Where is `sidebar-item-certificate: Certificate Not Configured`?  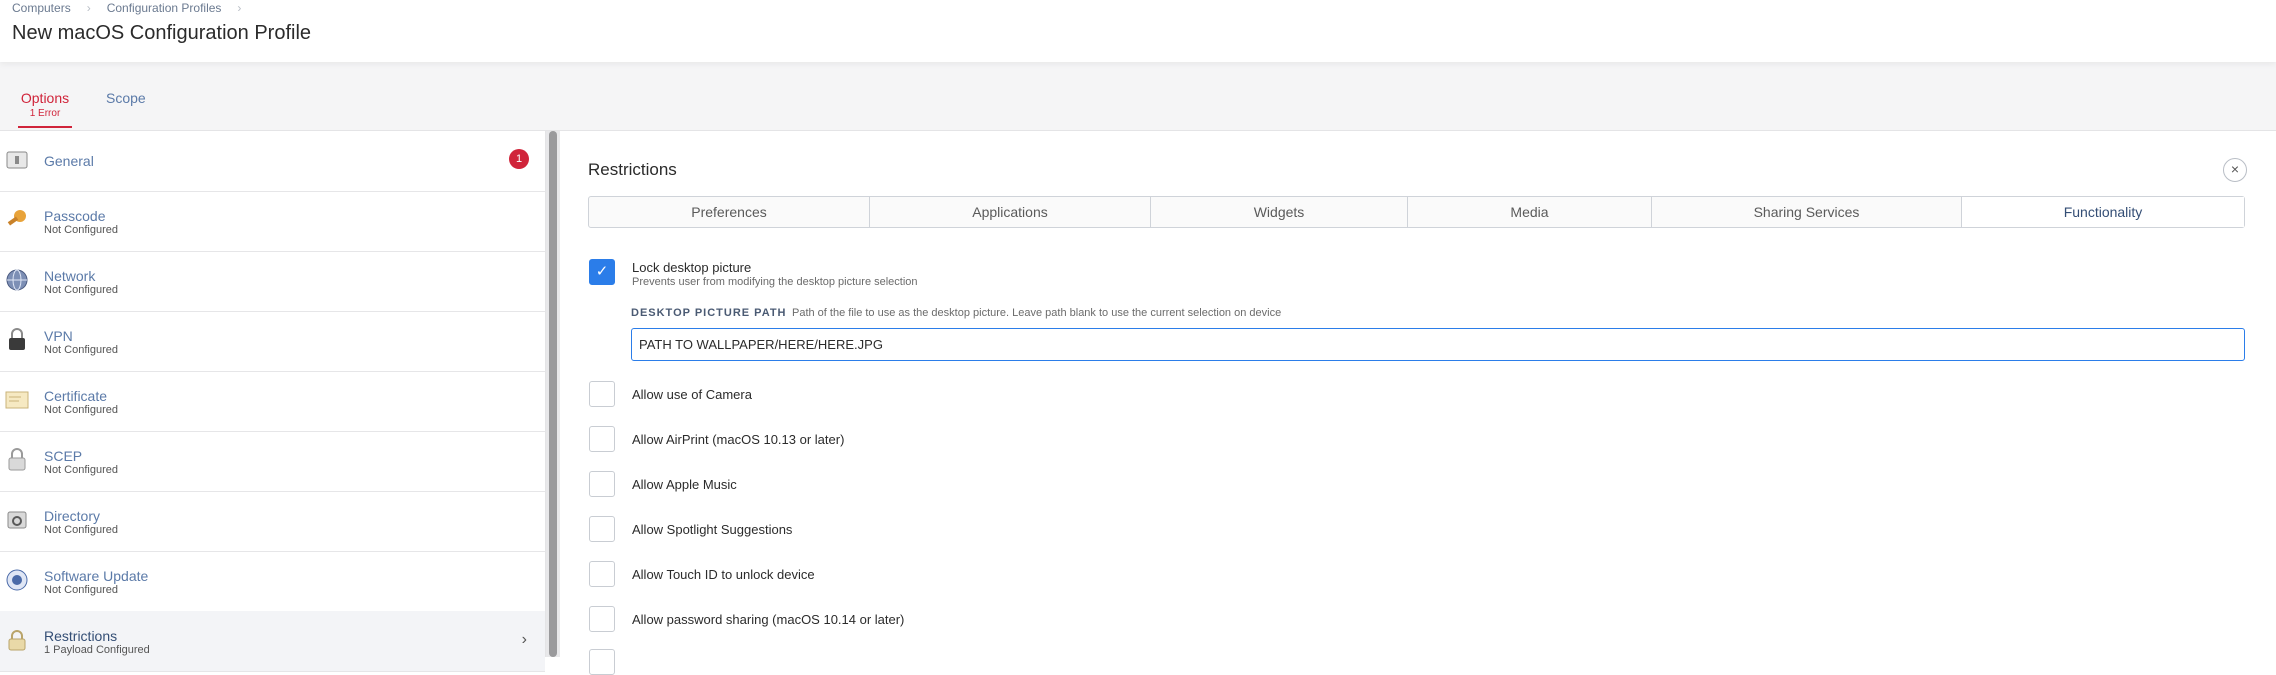
sidebar-item-certificate: Certificate Not Configured is located at coordinates (272, 401).